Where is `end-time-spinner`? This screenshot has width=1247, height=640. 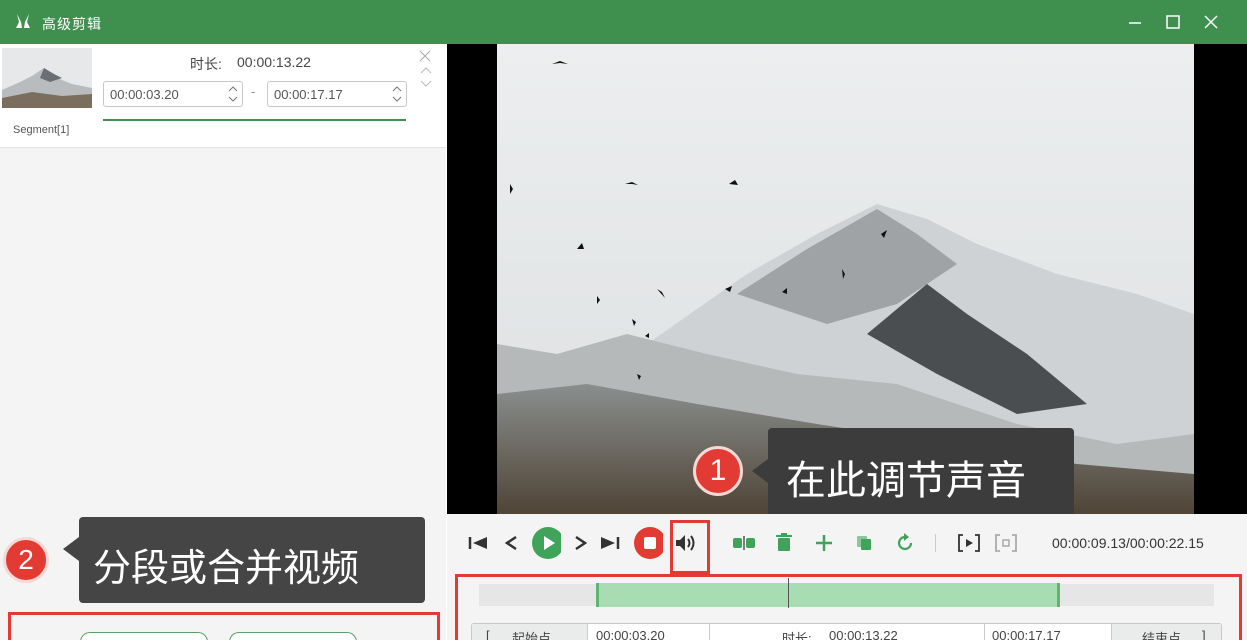
end-time-spinner is located at coordinates (397, 94).